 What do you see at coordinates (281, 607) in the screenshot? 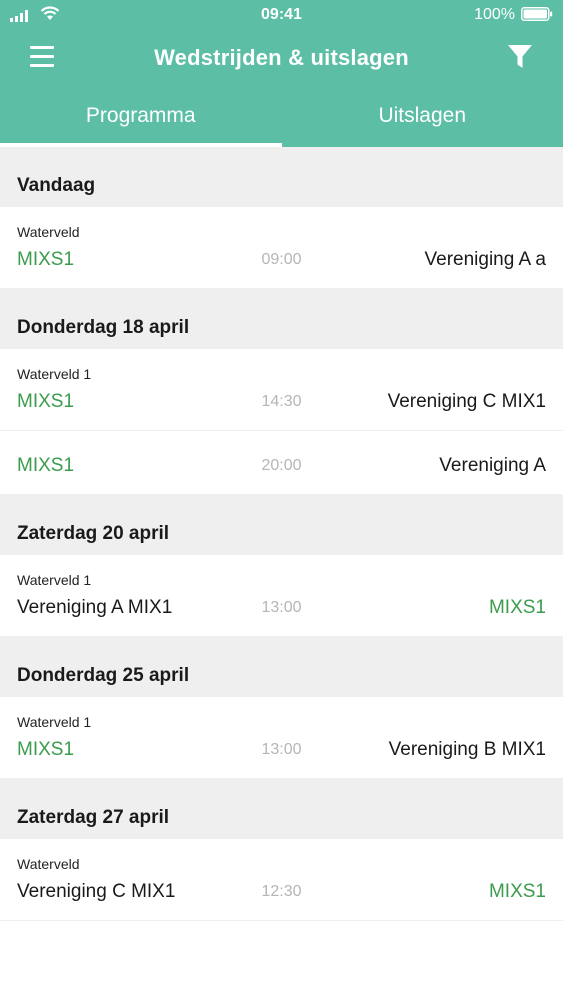
I see `match-time: 13:00` at bounding box center [281, 607].